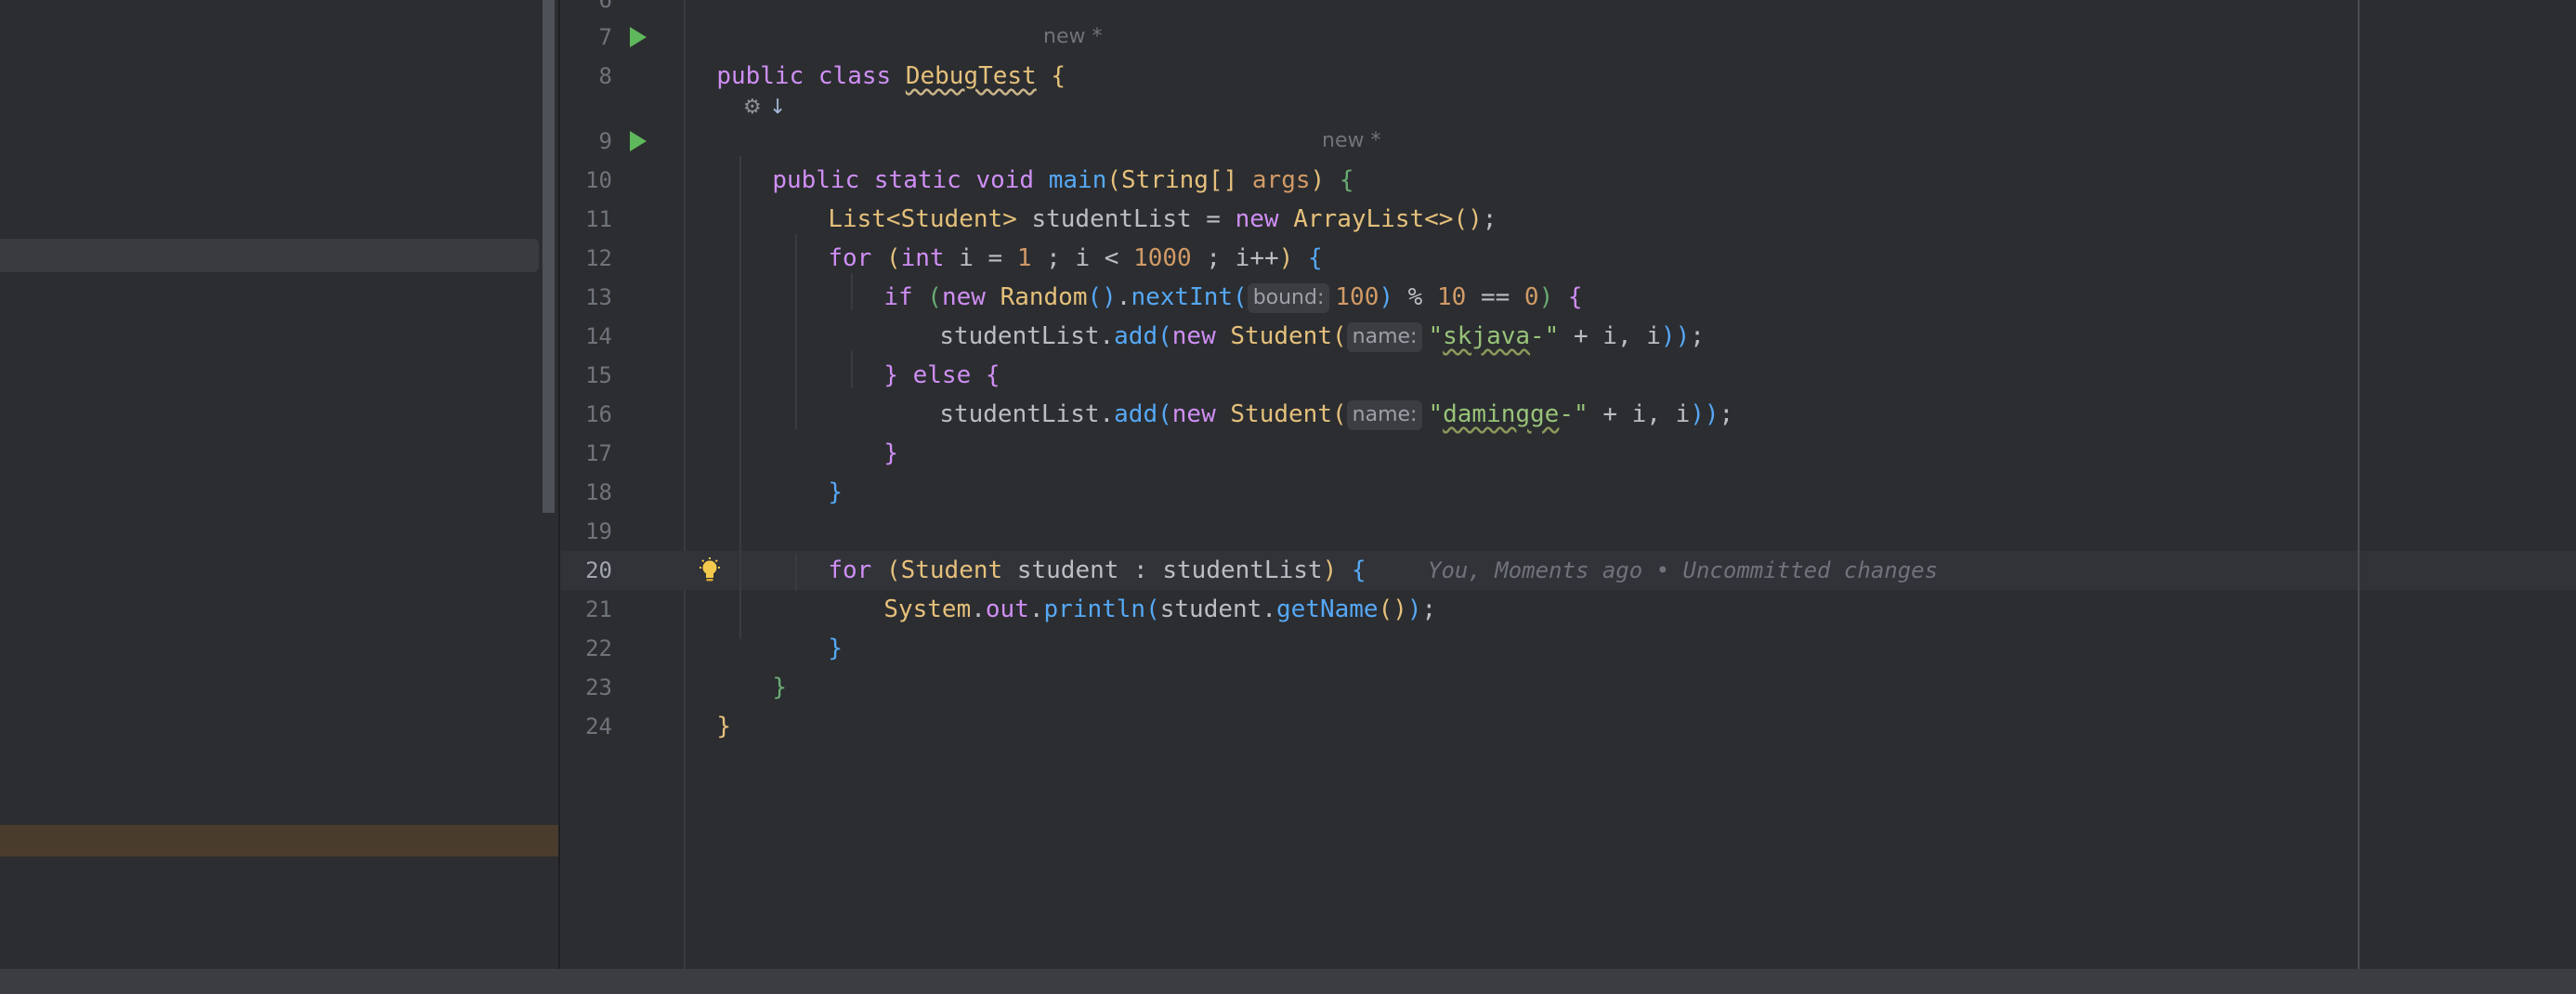  What do you see at coordinates (598, 297) in the screenshot?
I see `line-number: 13` at bounding box center [598, 297].